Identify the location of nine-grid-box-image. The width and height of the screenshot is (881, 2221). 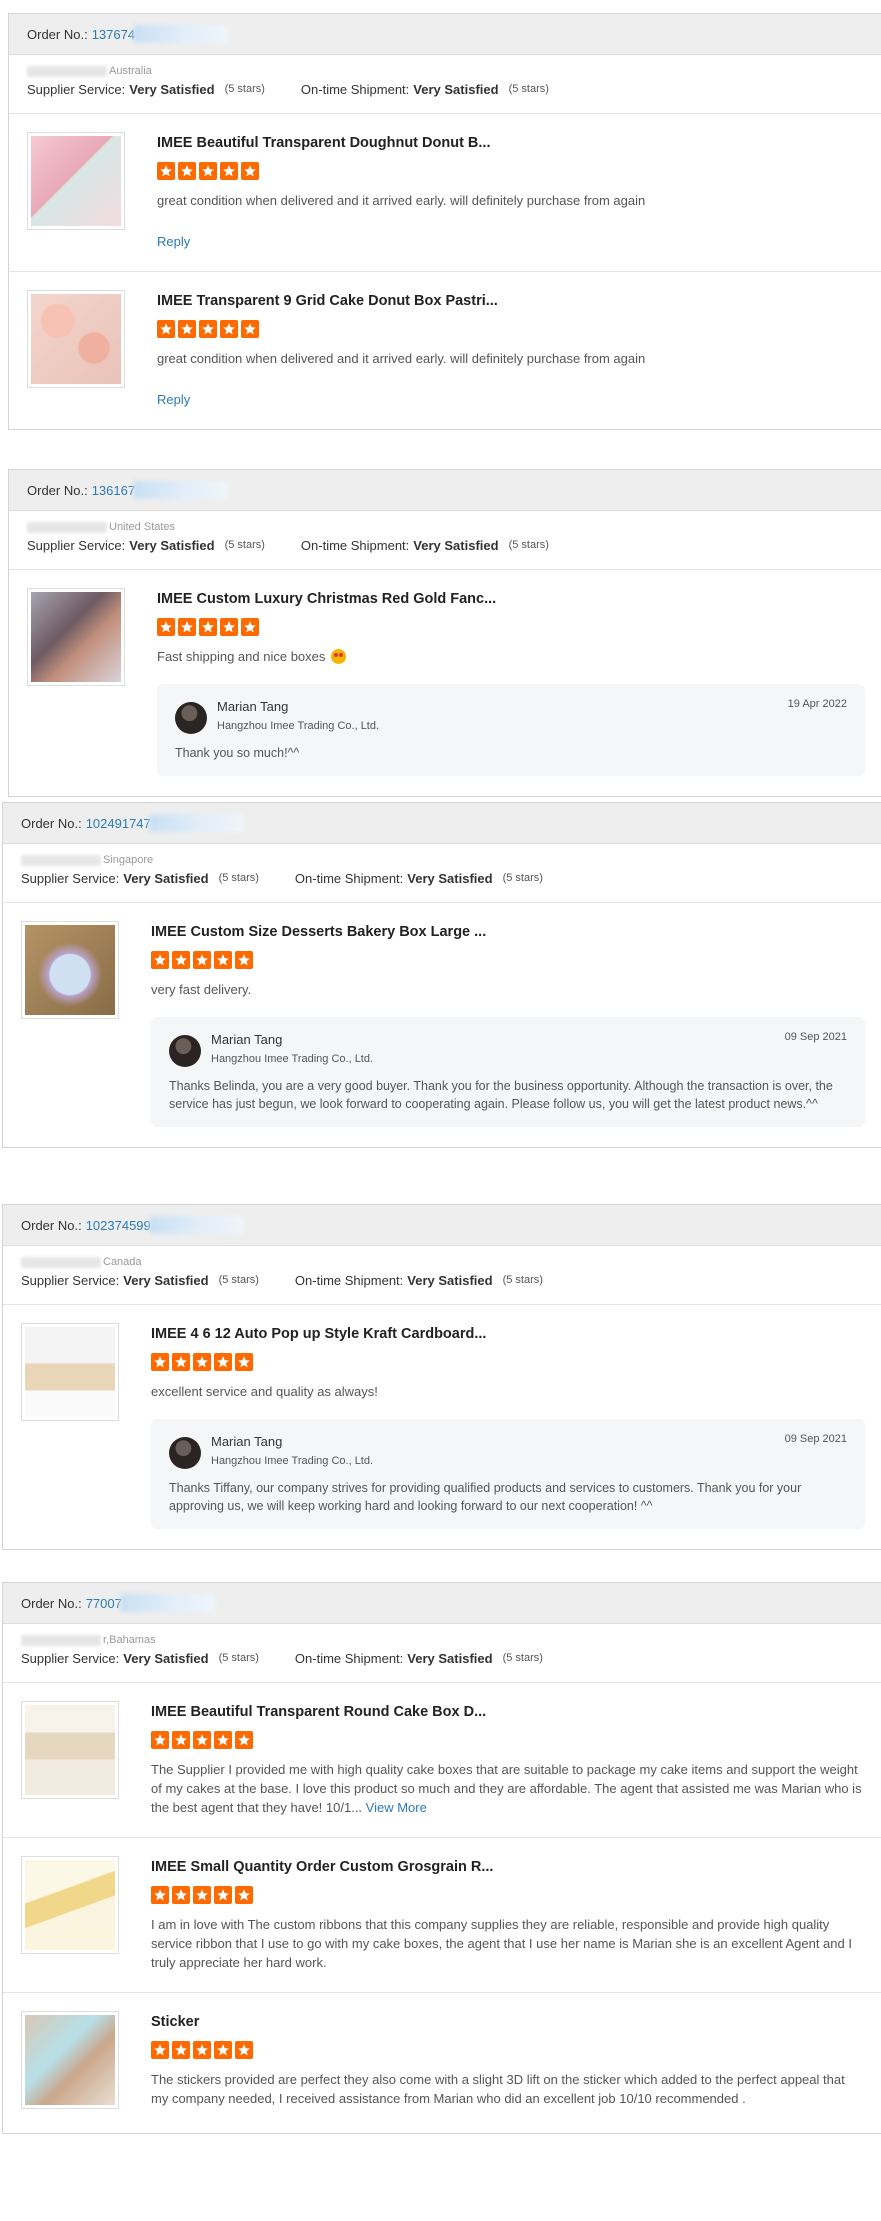
(76, 339).